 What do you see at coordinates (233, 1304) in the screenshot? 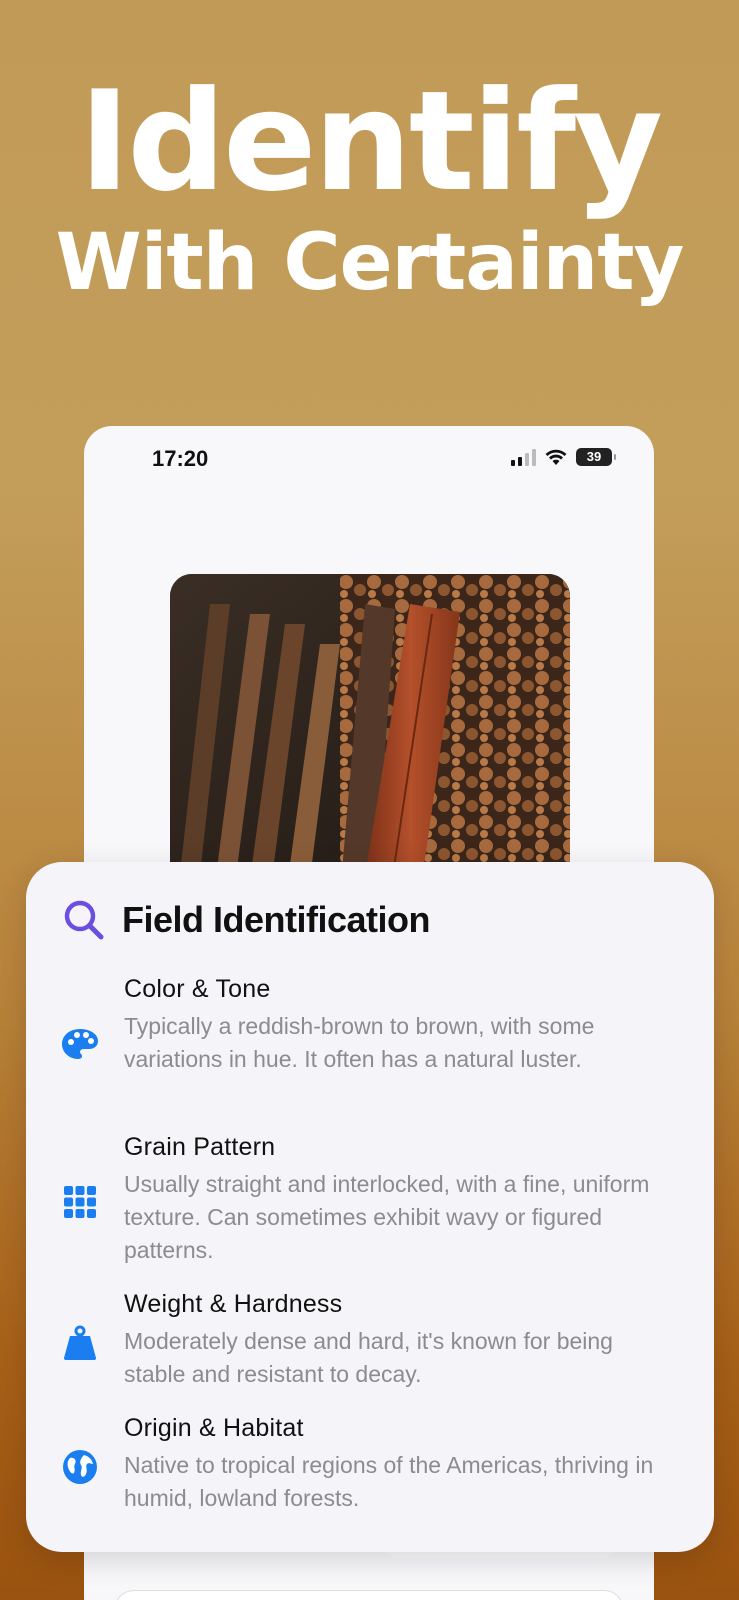
I see `item-title: Weight & Hardness` at bounding box center [233, 1304].